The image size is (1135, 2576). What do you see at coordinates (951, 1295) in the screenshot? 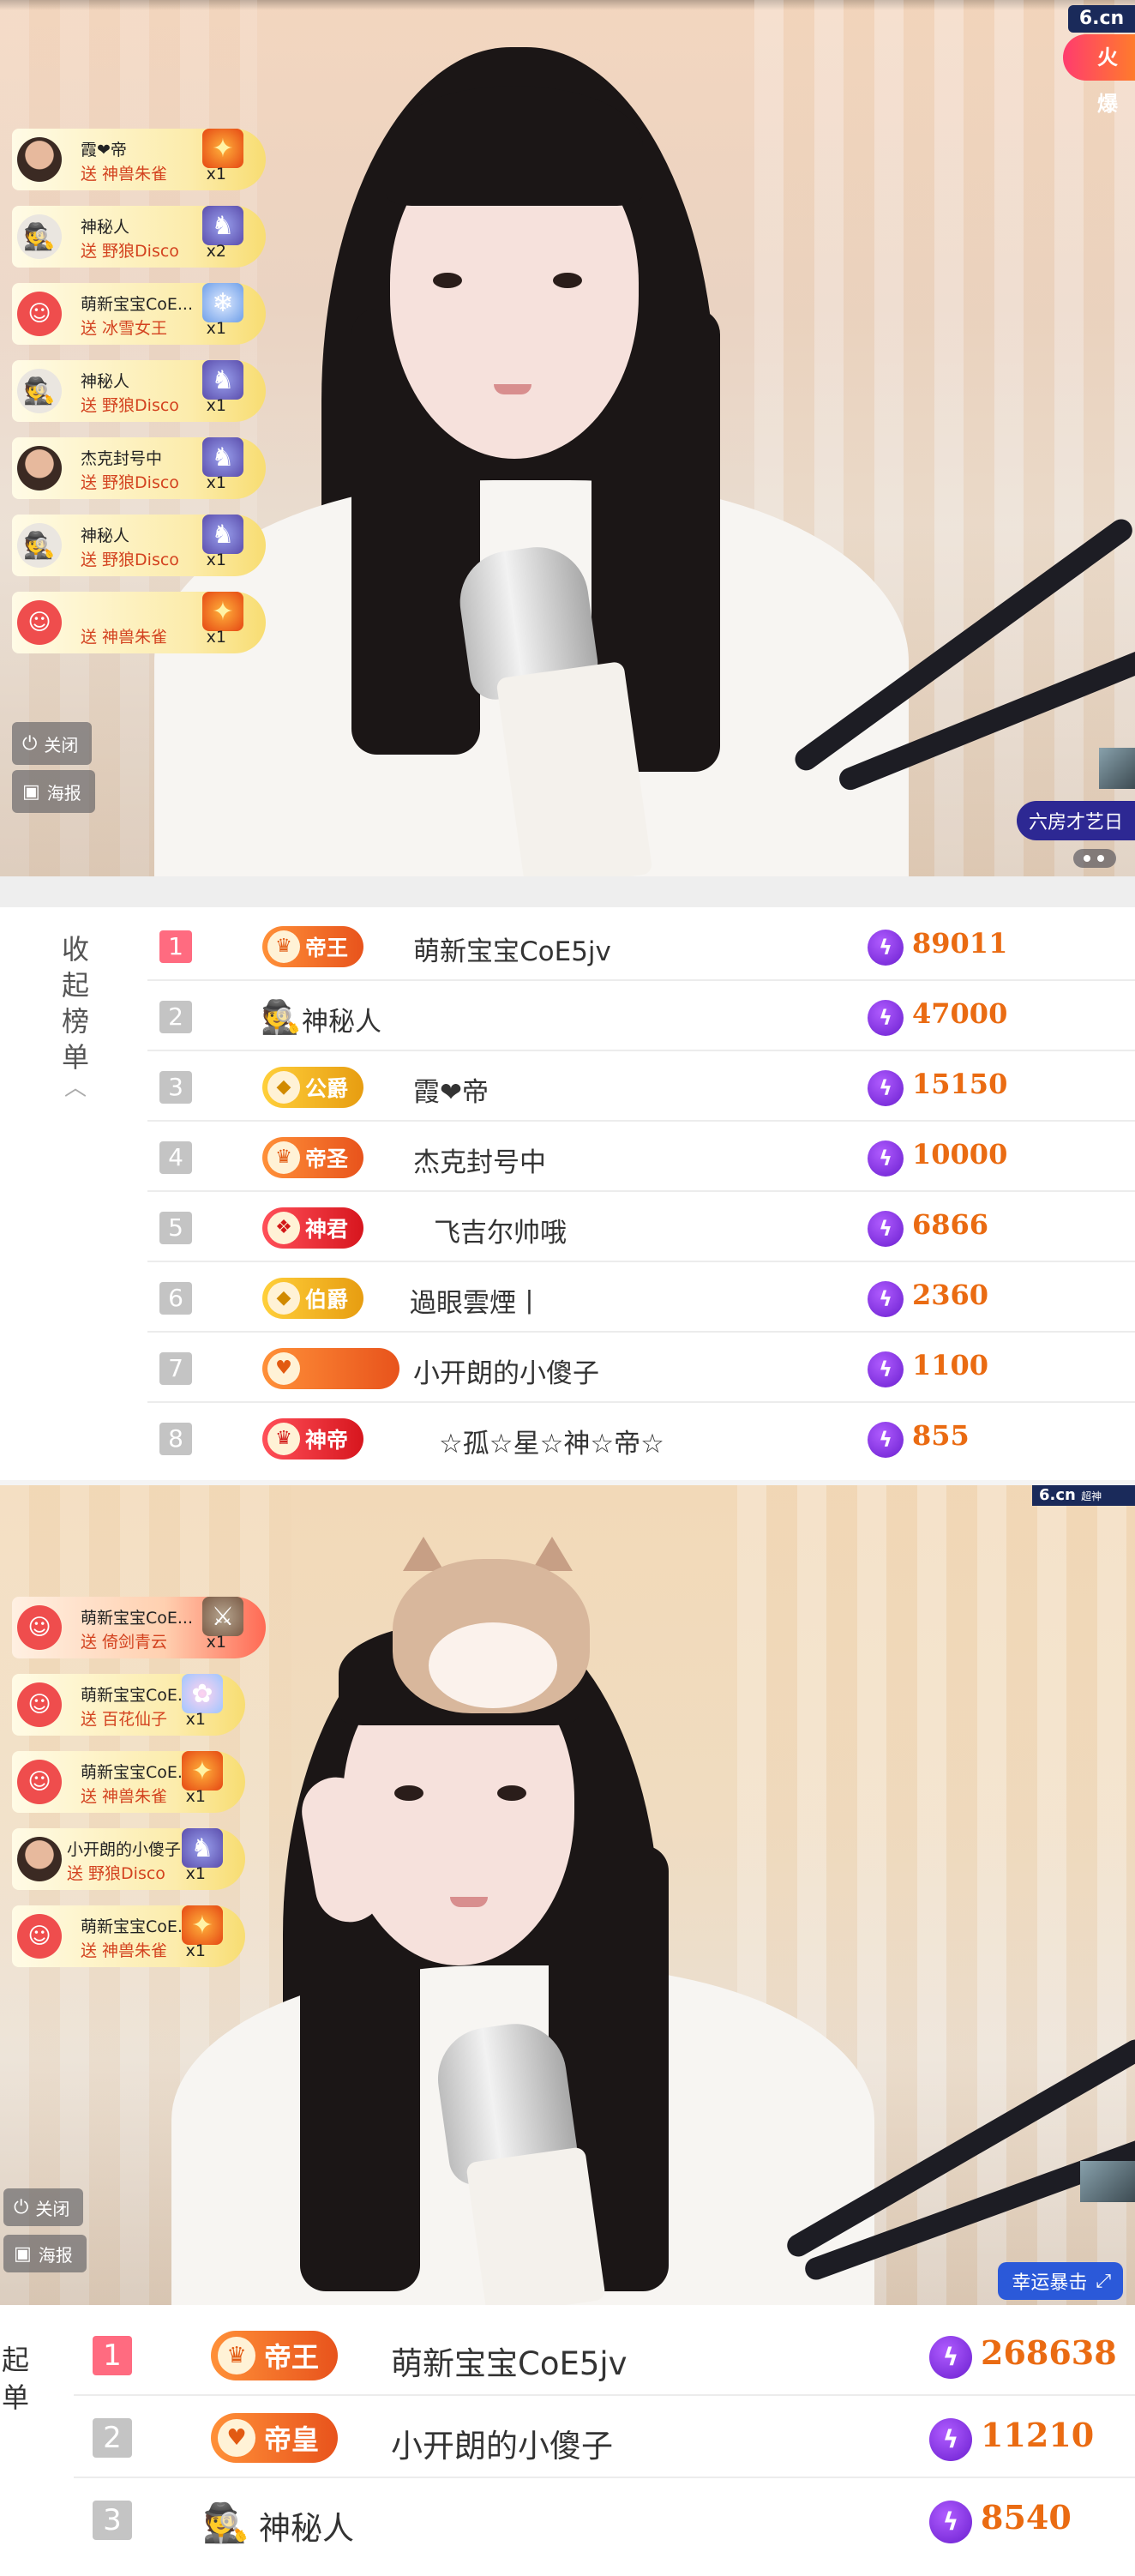
I see `contribution-amount: 2360` at bounding box center [951, 1295].